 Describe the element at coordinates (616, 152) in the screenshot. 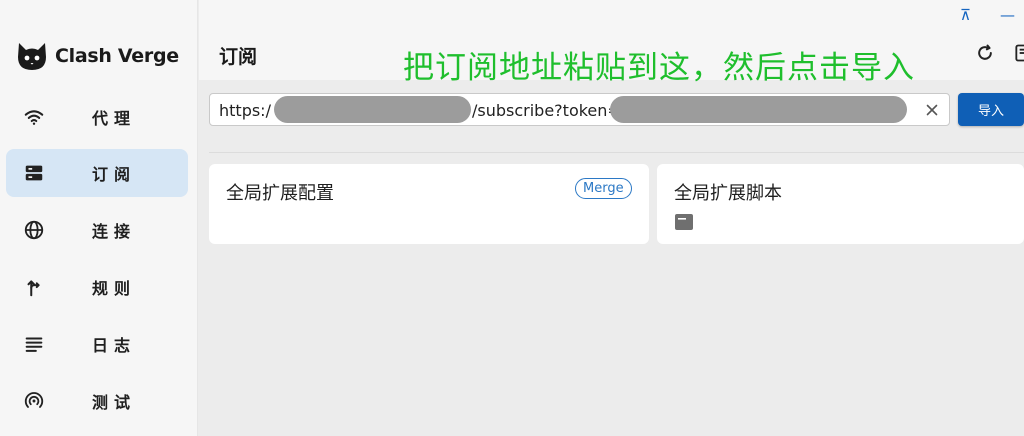

I see `divider` at that location.